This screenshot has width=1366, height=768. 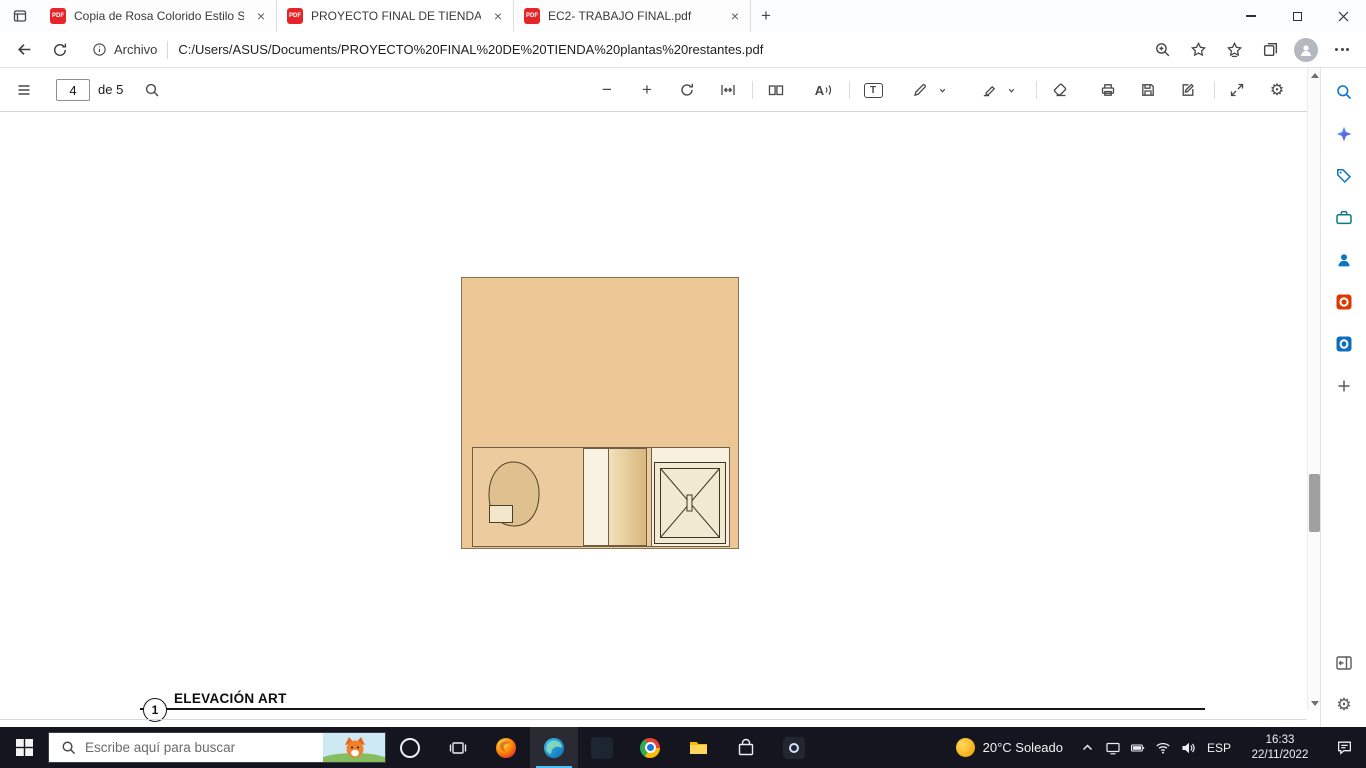 I want to click on microsoft-store-icon, so click(x=746, y=747).